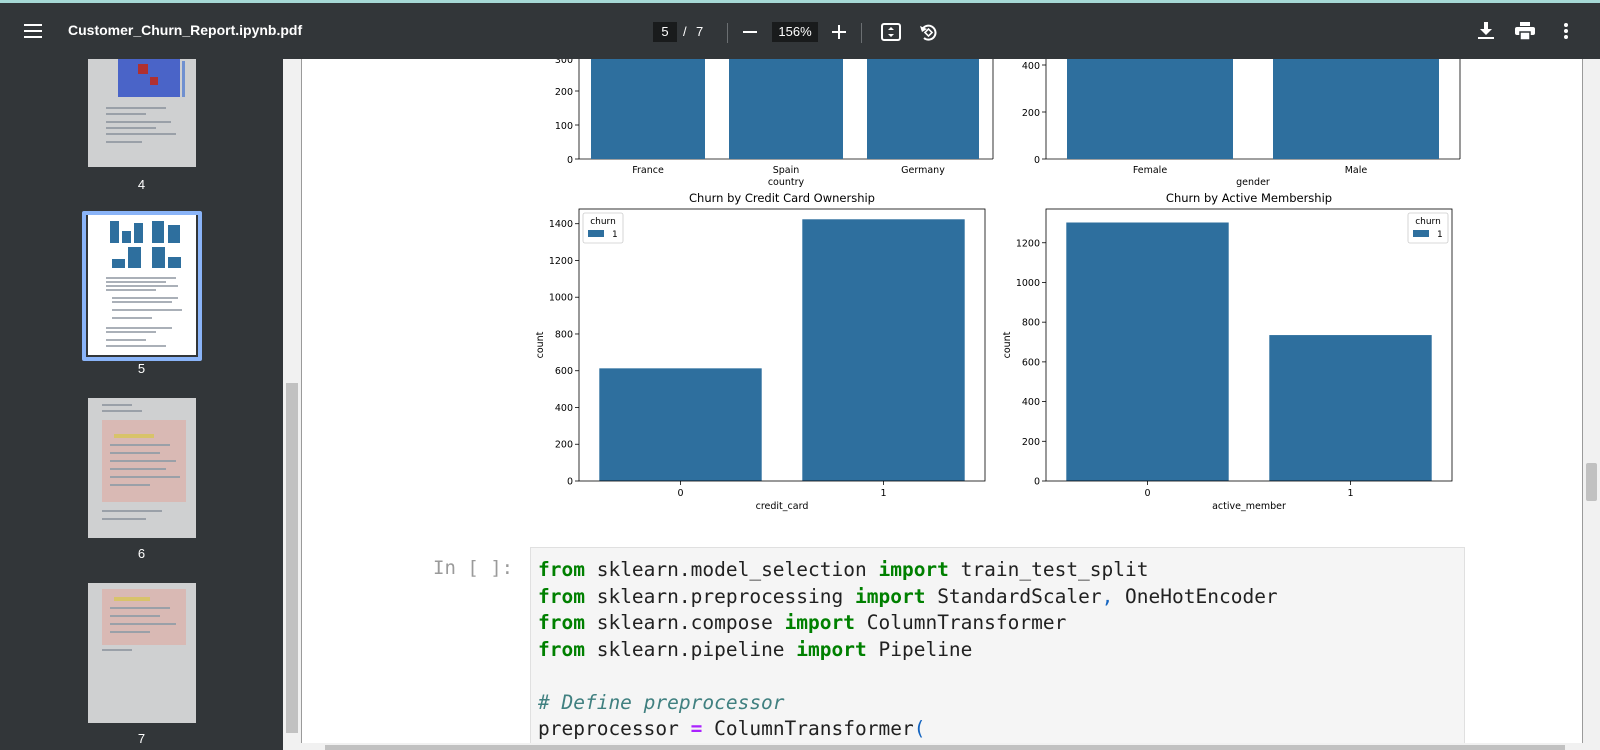 This screenshot has width=1600, height=750. Describe the element at coordinates (1566, 31) in the screenshot. I see `more-options-icon` at that location.